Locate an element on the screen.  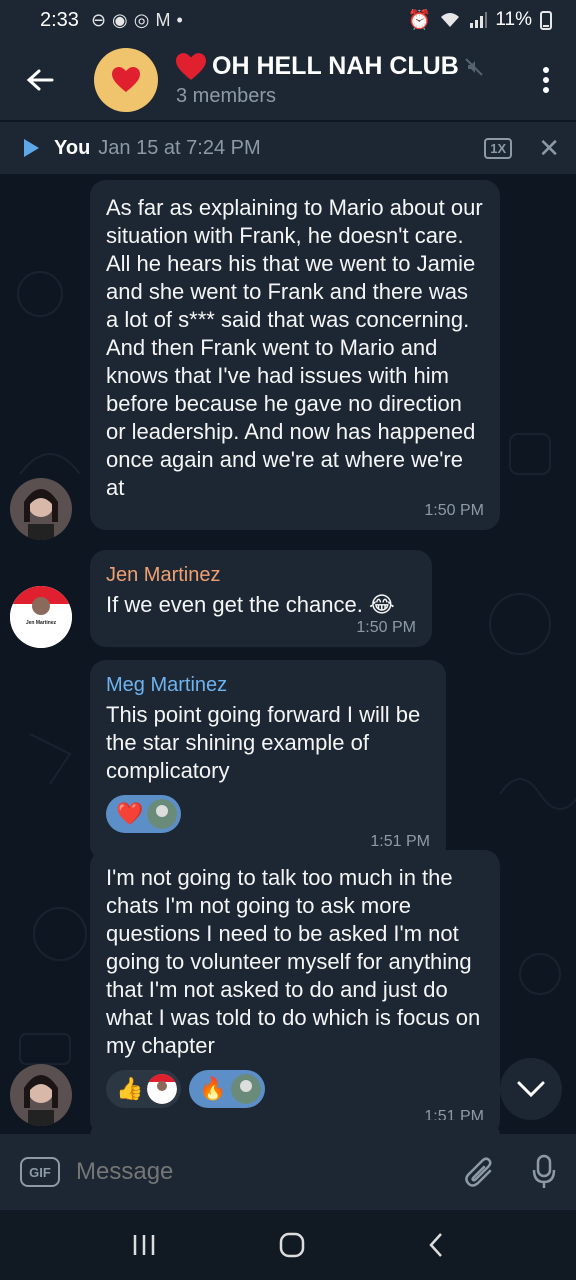
status-right: ⏰ 11% is located at coordinates (480, 20).